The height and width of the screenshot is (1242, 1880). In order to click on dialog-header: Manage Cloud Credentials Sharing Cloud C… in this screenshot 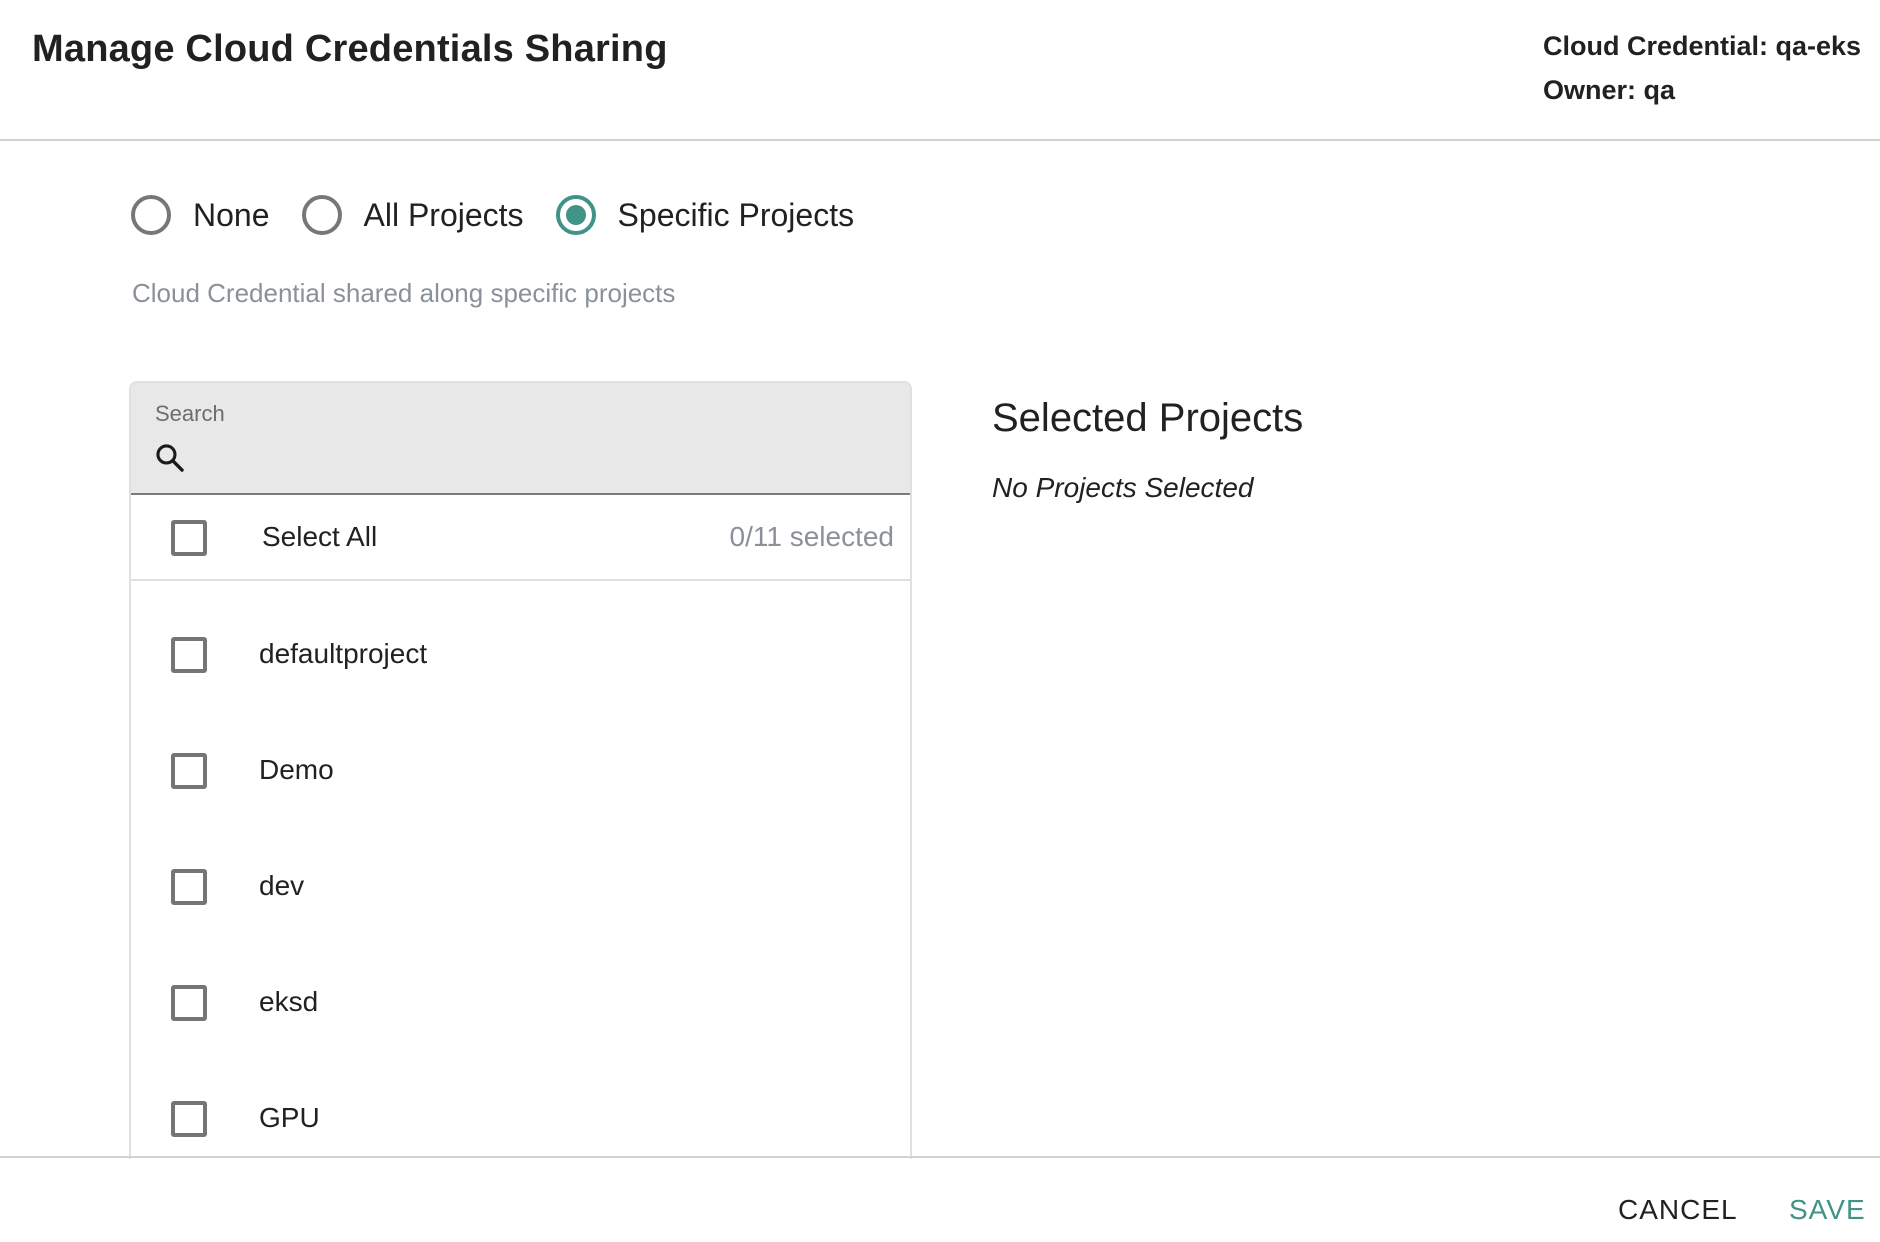, I will do `click(940, 70)`.